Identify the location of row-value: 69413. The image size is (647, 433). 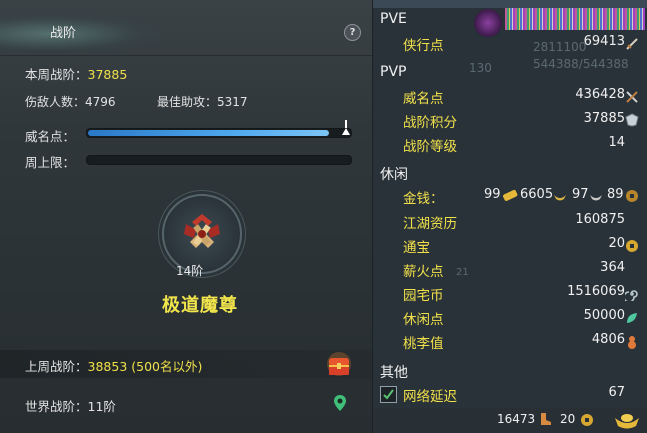
(604, 41).